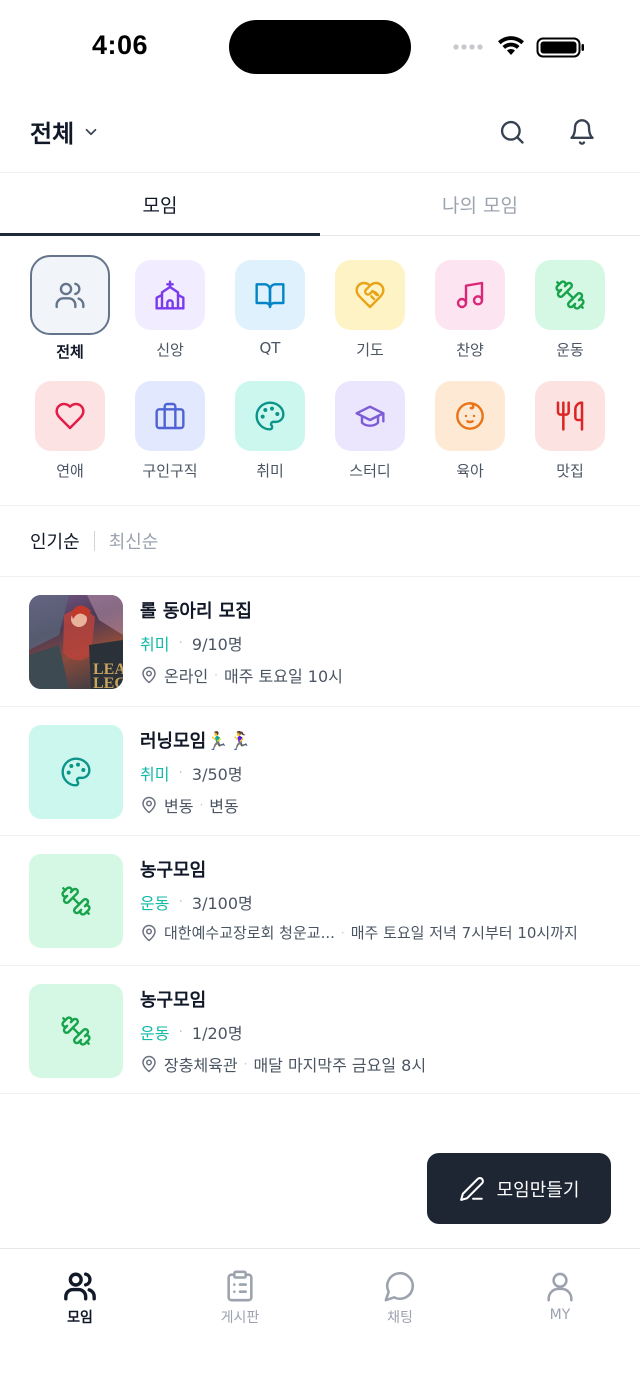  I want to click on category-restaurant: 맛집, so click(570, 426).